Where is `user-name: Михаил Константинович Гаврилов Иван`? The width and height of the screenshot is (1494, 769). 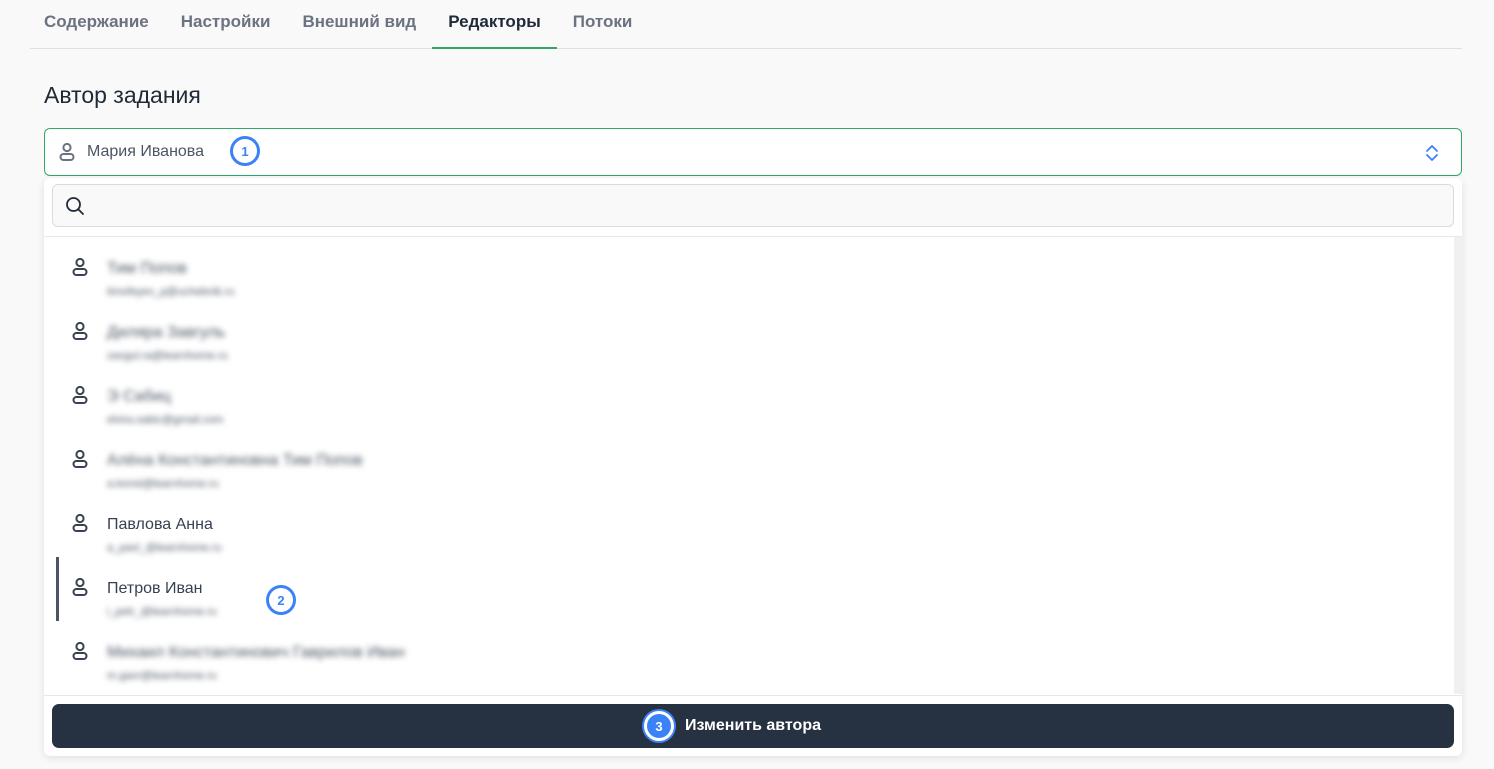 user-name: Михаил Константинович Гаврилов Иван is located at coordinates (256, 652).